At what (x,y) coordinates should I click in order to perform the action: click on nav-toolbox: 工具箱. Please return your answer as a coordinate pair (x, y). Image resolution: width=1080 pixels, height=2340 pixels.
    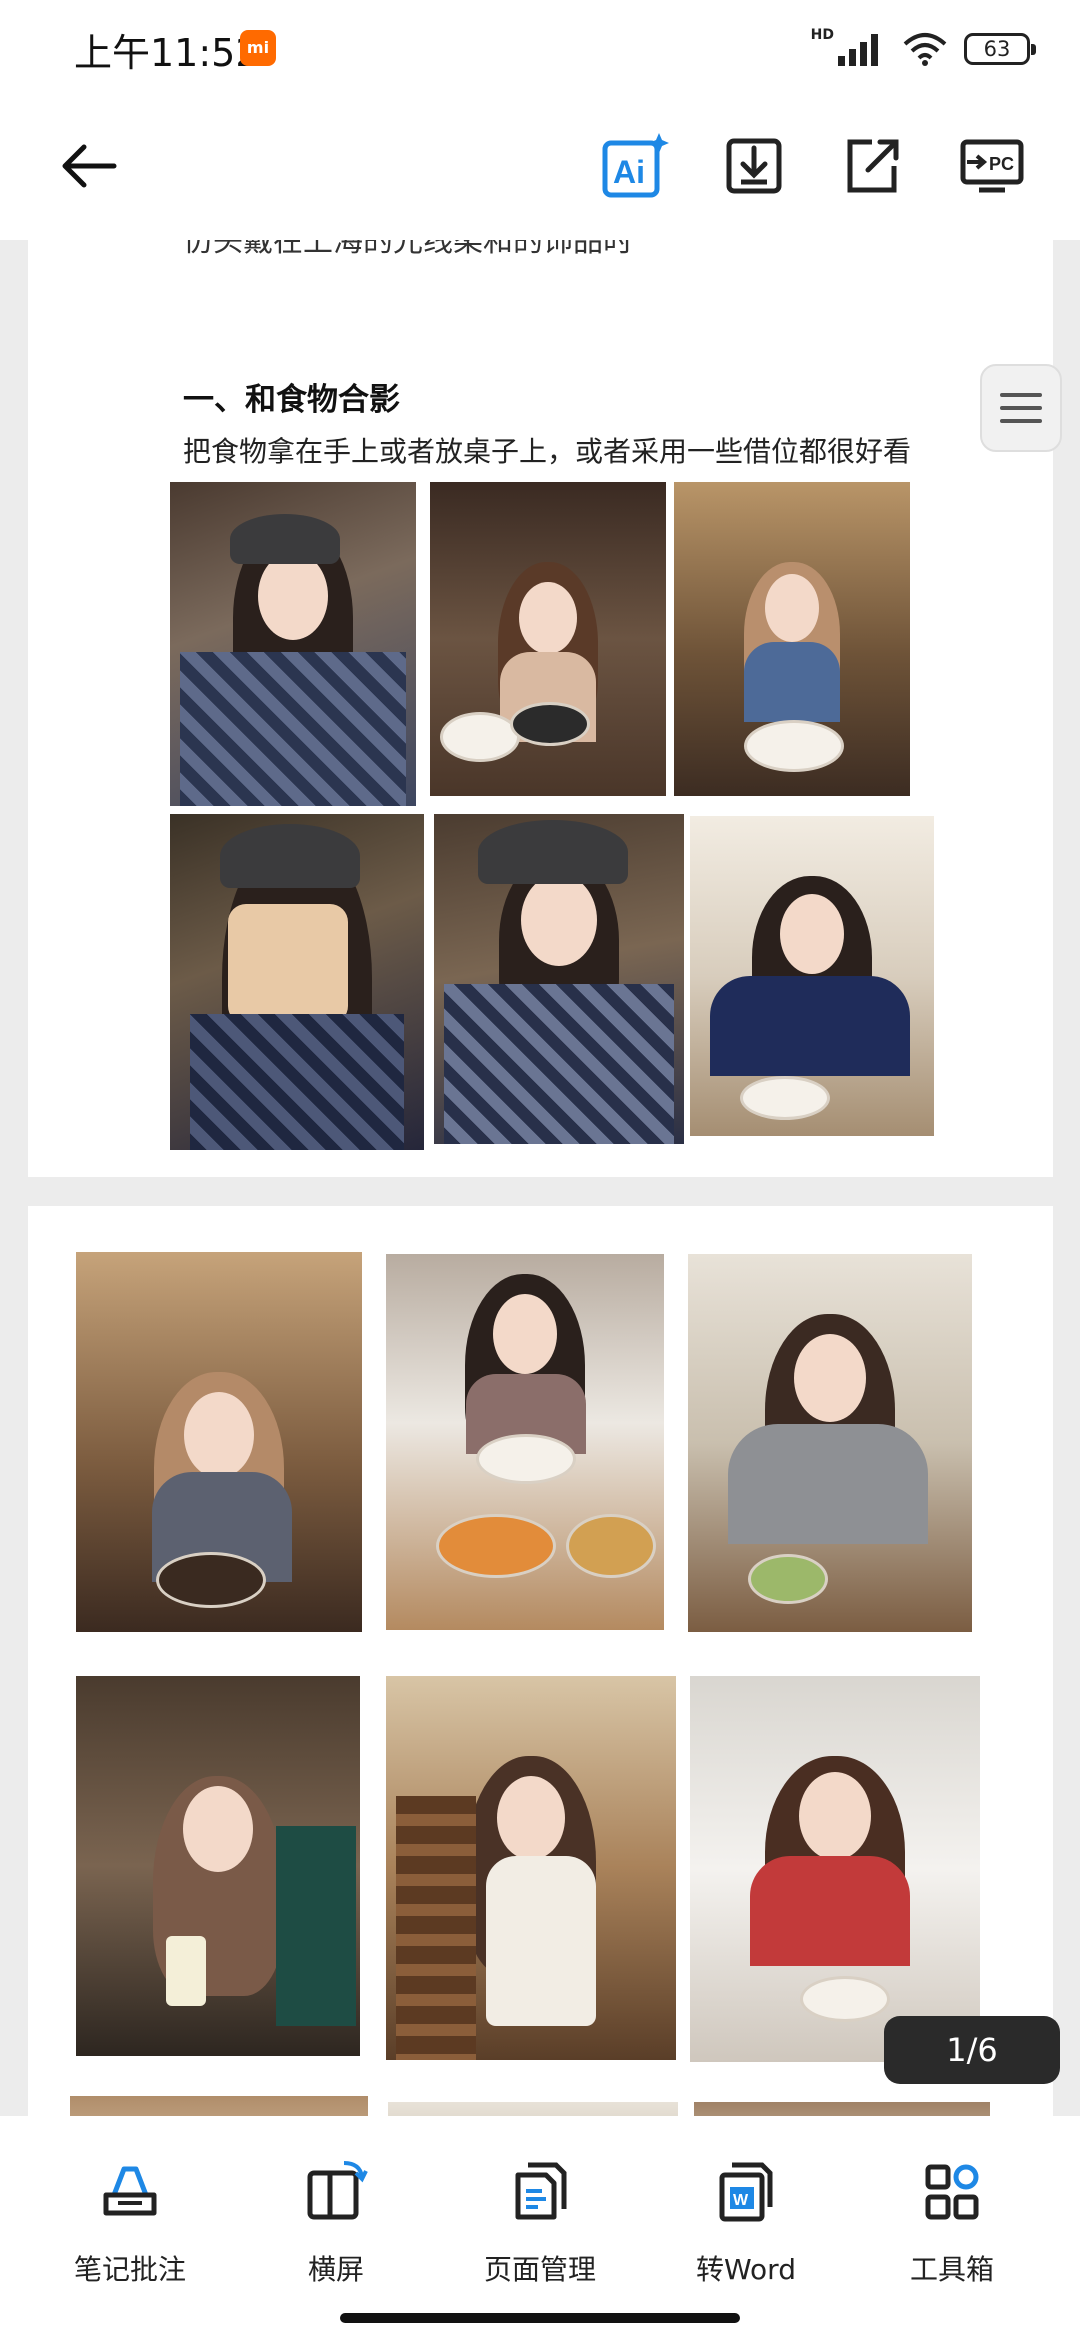
    Looking at the image, I should click on (952, 2222).